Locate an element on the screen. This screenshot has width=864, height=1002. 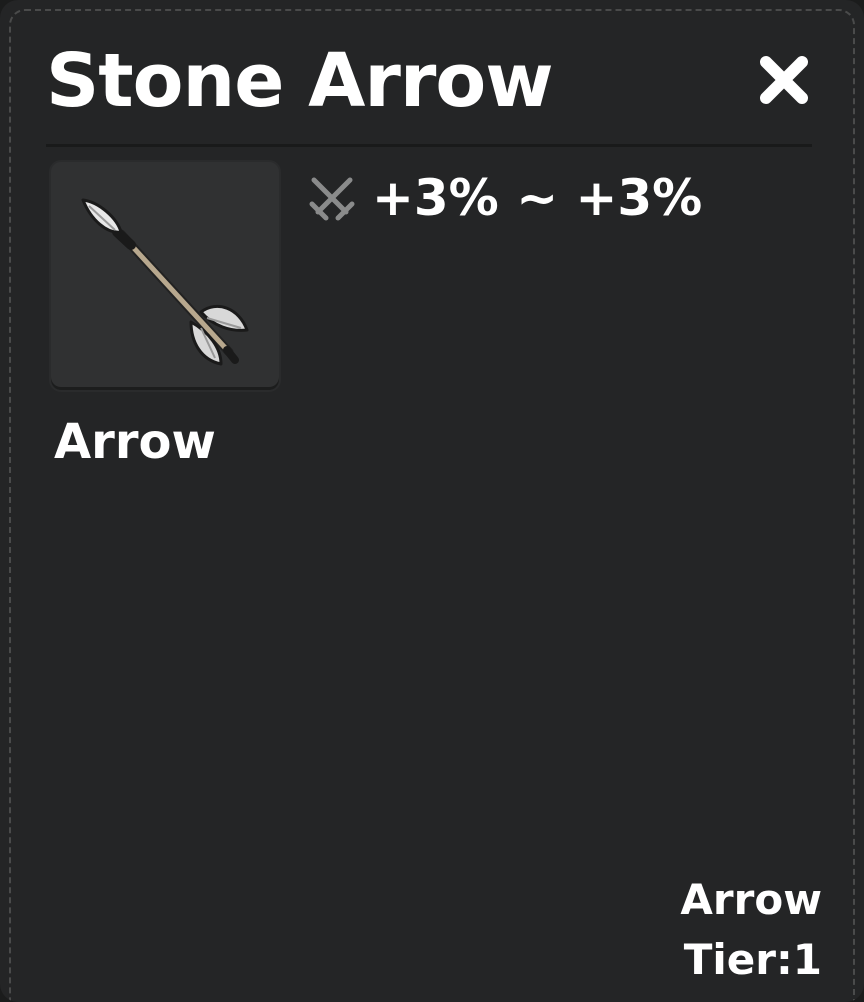
close-button is located at coordinates (784, 80).